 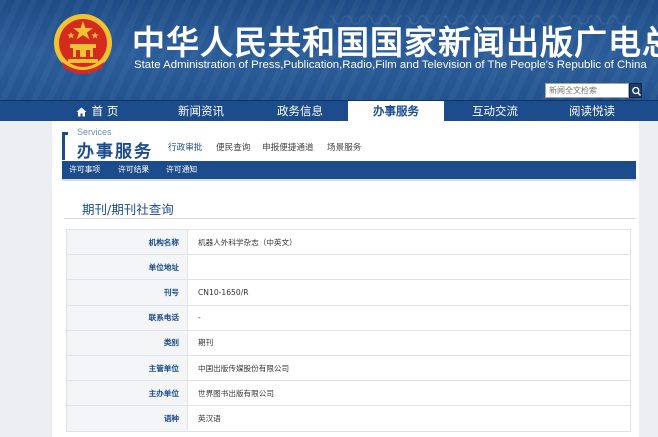 I want to click on table-row: 主办单位 世界图书出版有限公司, so click(x=348, y=393).